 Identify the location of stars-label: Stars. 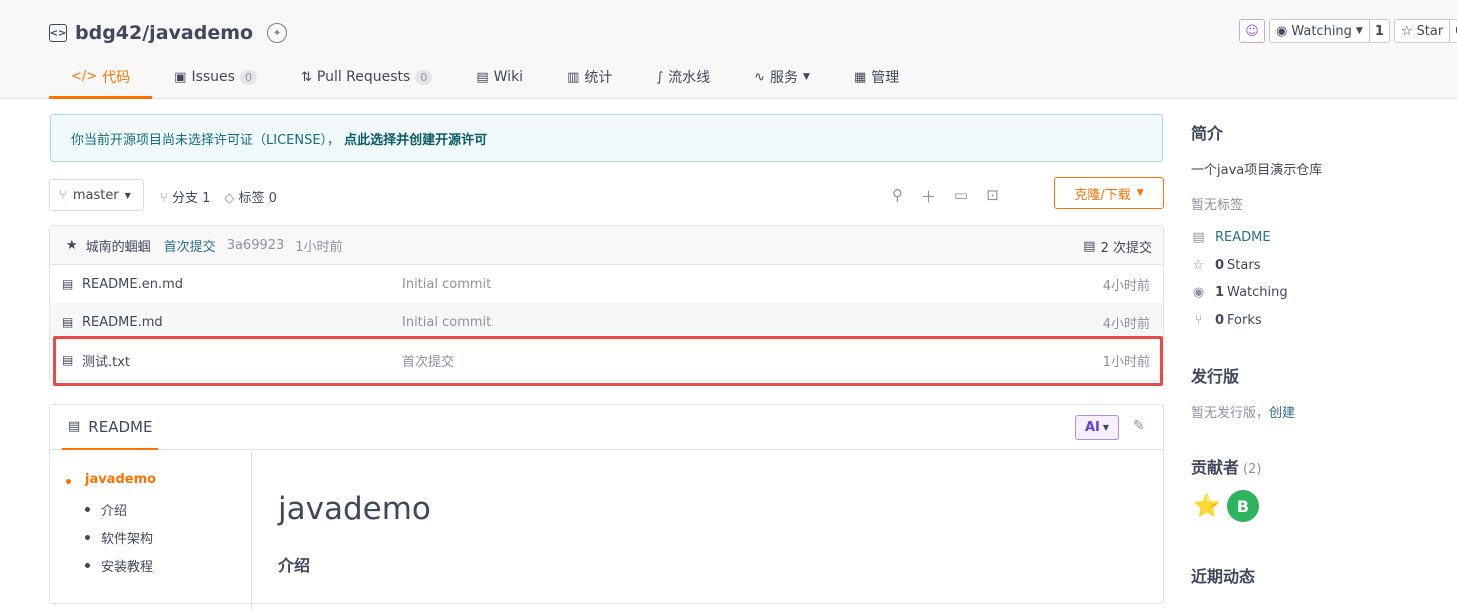
(1244, 265).